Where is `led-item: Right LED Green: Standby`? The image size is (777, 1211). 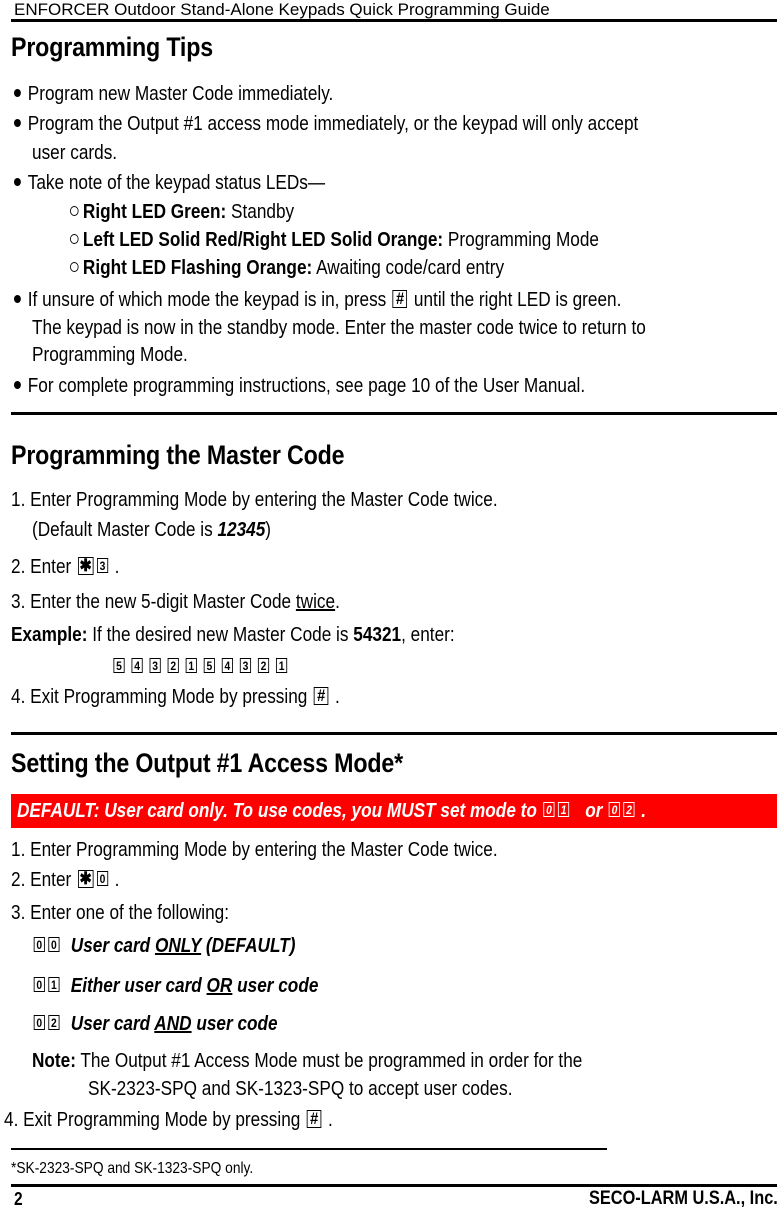 led-item: Right LED Green: Standby is located at coordinates (182, 212).